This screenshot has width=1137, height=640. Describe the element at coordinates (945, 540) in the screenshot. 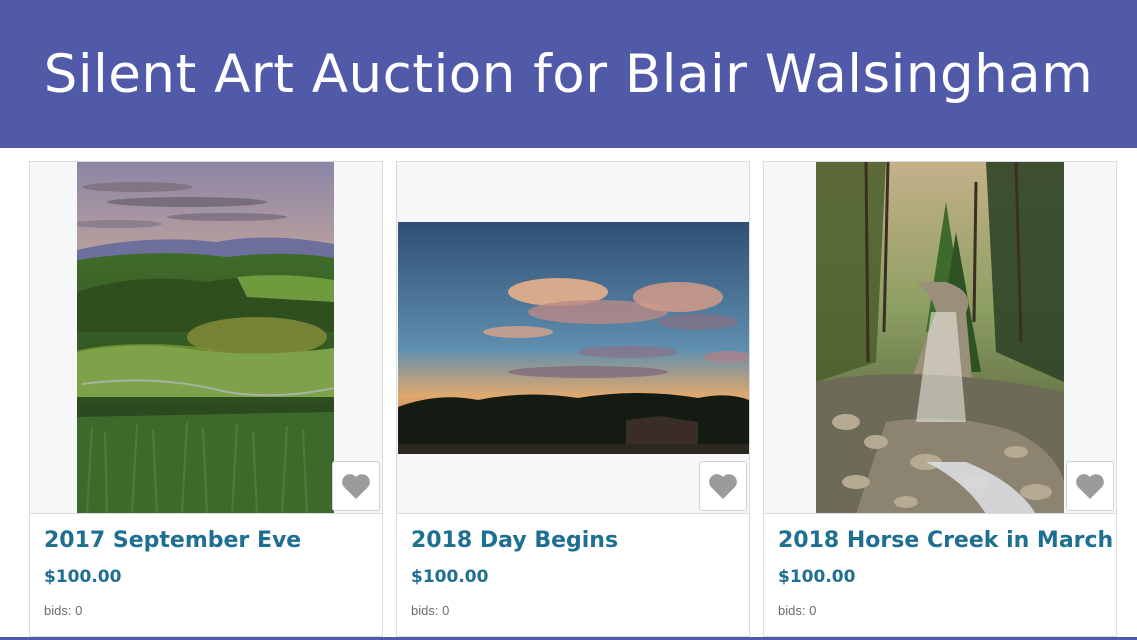

I see `item-title: 2018 Horse Creek in March` at that location.